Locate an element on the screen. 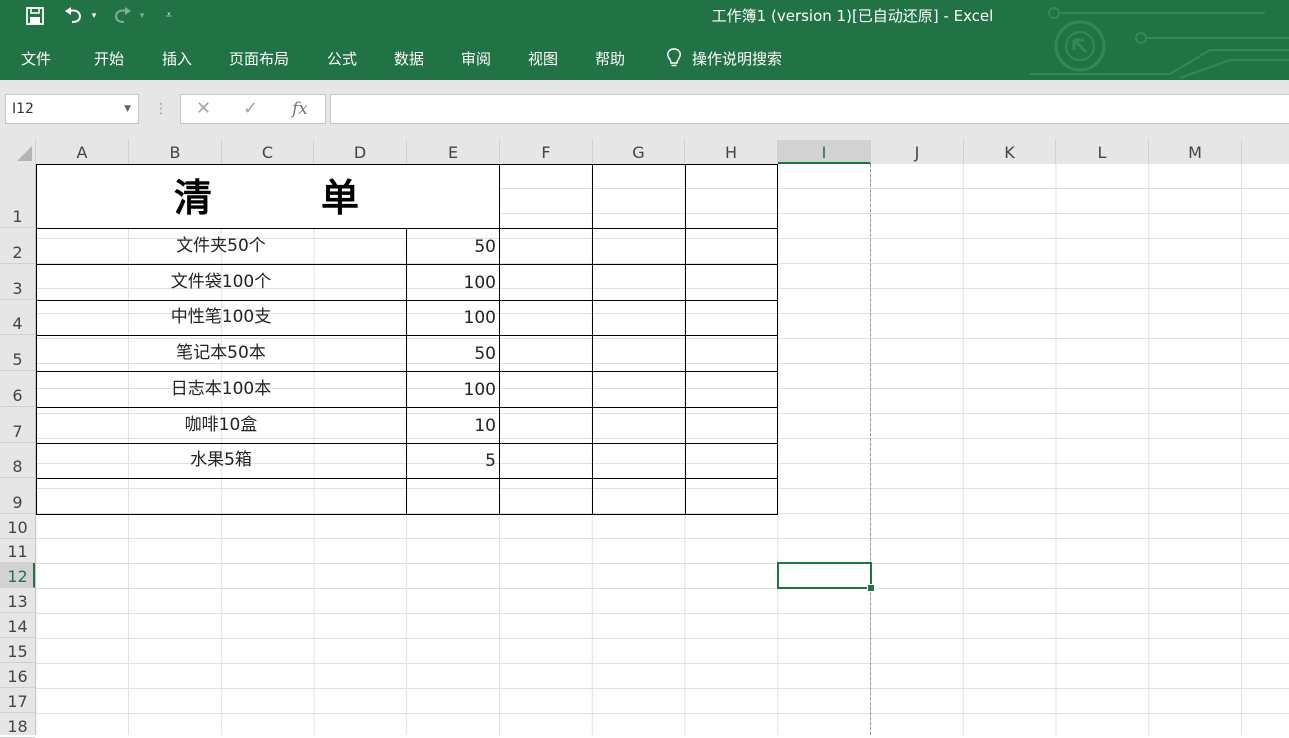 Image resolution: width=1289 pixels, height=738 pixels. tell-me-search: 操作说明搜索 is located at coordinates (724, 59).